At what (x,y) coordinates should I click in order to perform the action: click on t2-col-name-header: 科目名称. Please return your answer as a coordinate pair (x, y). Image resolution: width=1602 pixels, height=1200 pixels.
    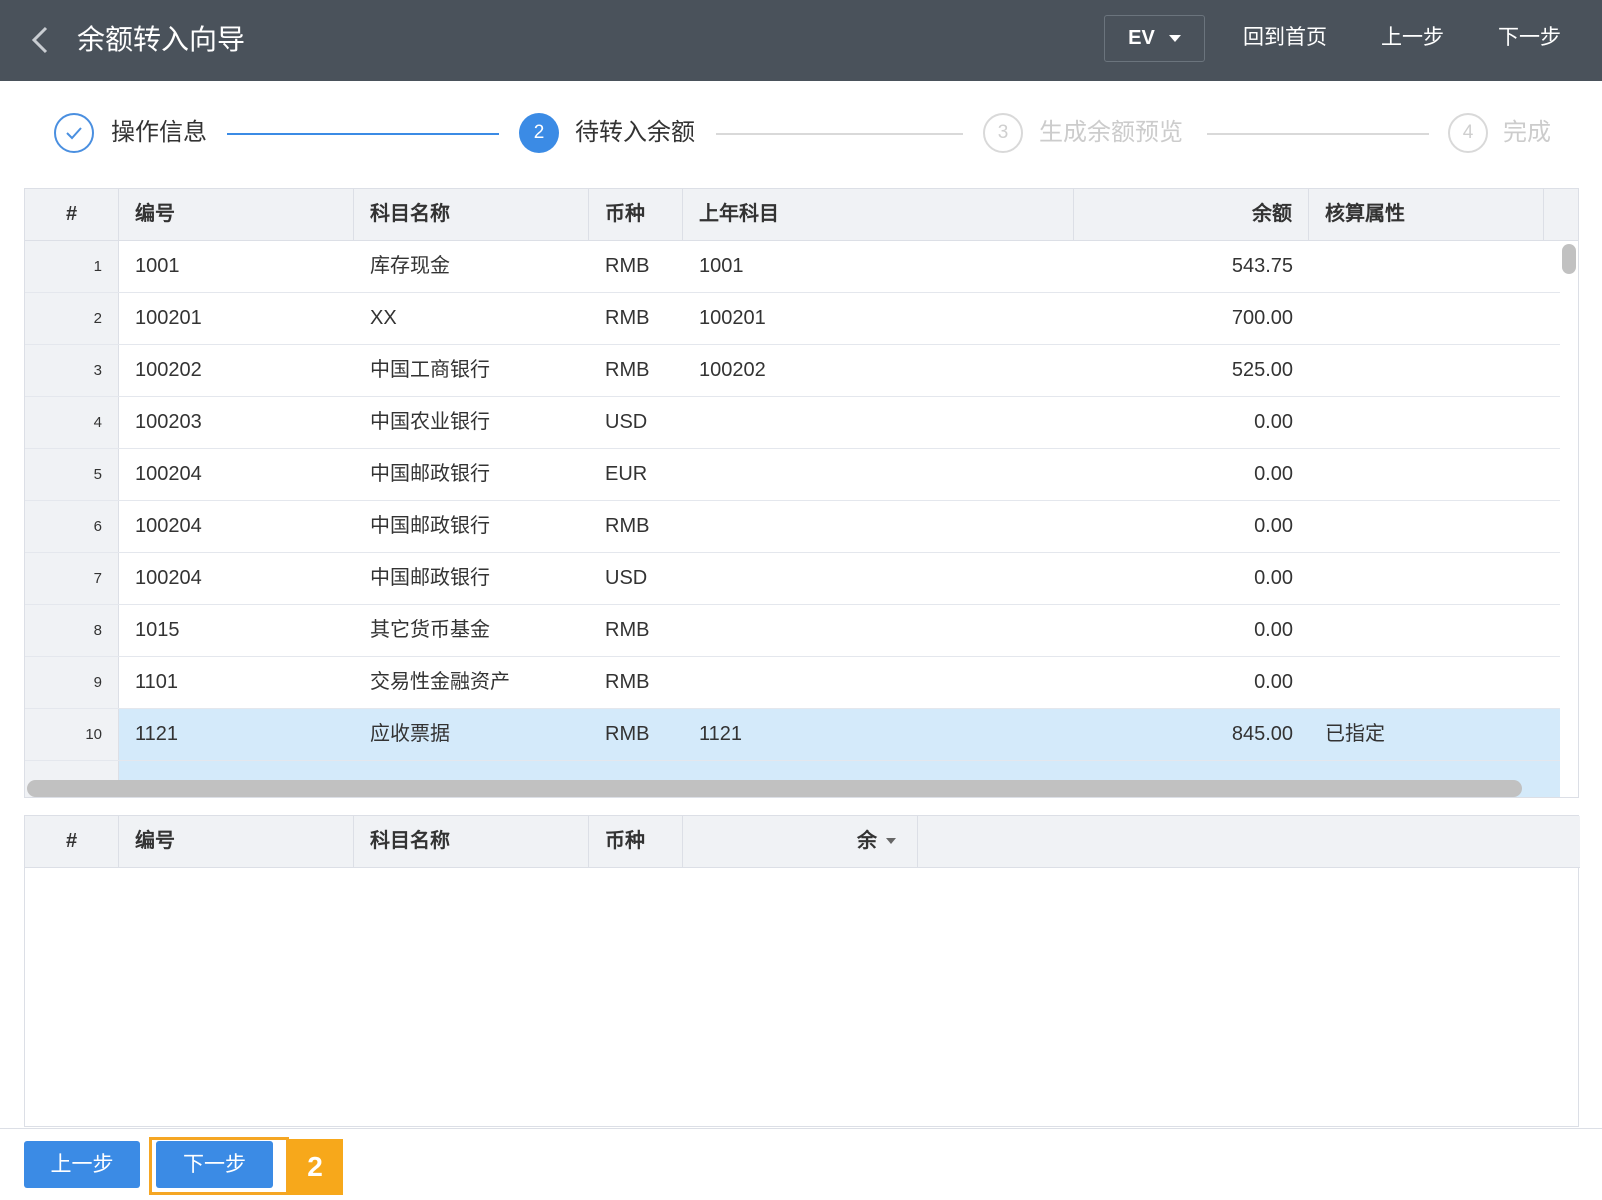
    Looking at the image, I should click on (471, 841).